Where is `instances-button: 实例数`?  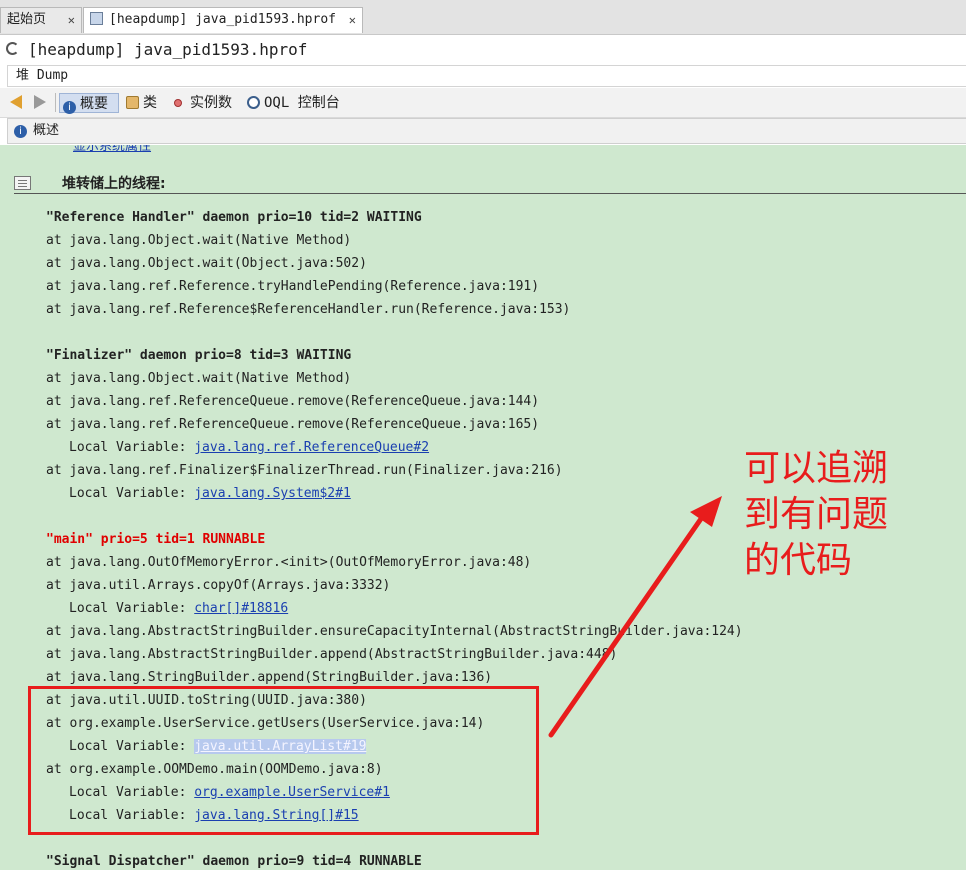
instances-button: 实例数 is located at coordinates (203, 103).